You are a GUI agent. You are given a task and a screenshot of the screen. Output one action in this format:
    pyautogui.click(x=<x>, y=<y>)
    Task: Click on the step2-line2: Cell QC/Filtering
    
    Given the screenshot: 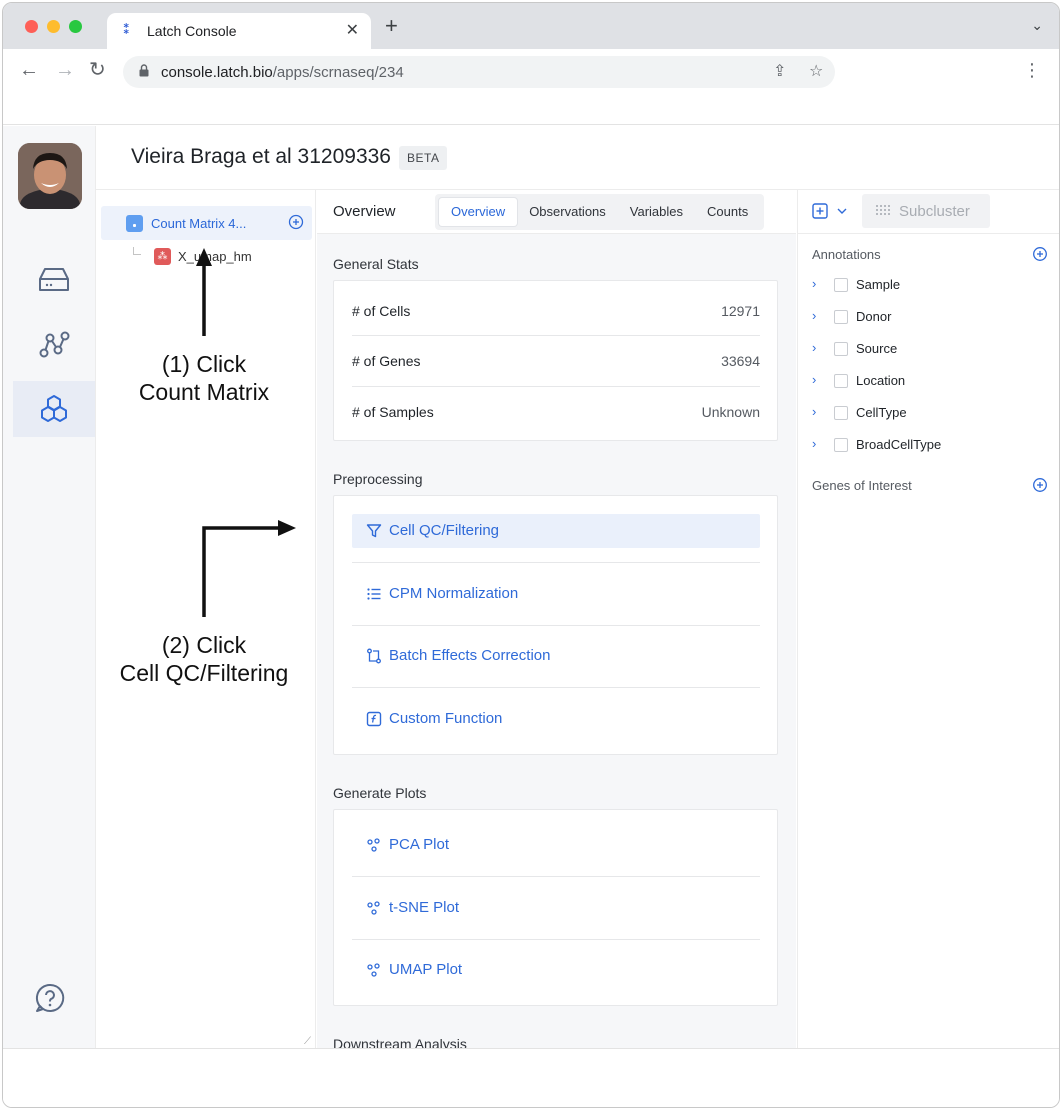 What is the action you would take?
    pyautogui.click(x=204, y=673)
    